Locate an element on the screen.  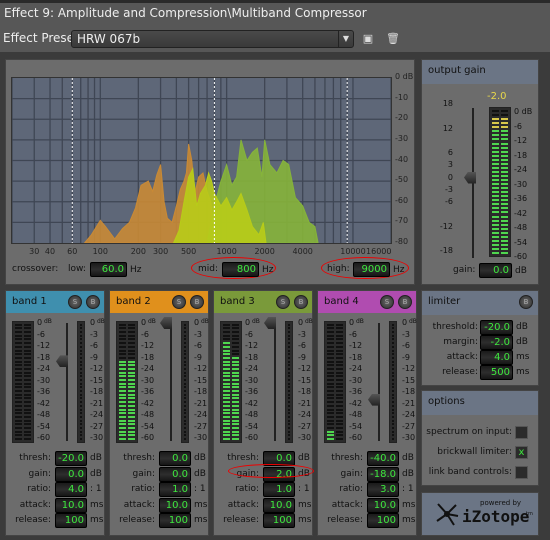
meter-scale-label: -6 is located at coordinates (353, 334).